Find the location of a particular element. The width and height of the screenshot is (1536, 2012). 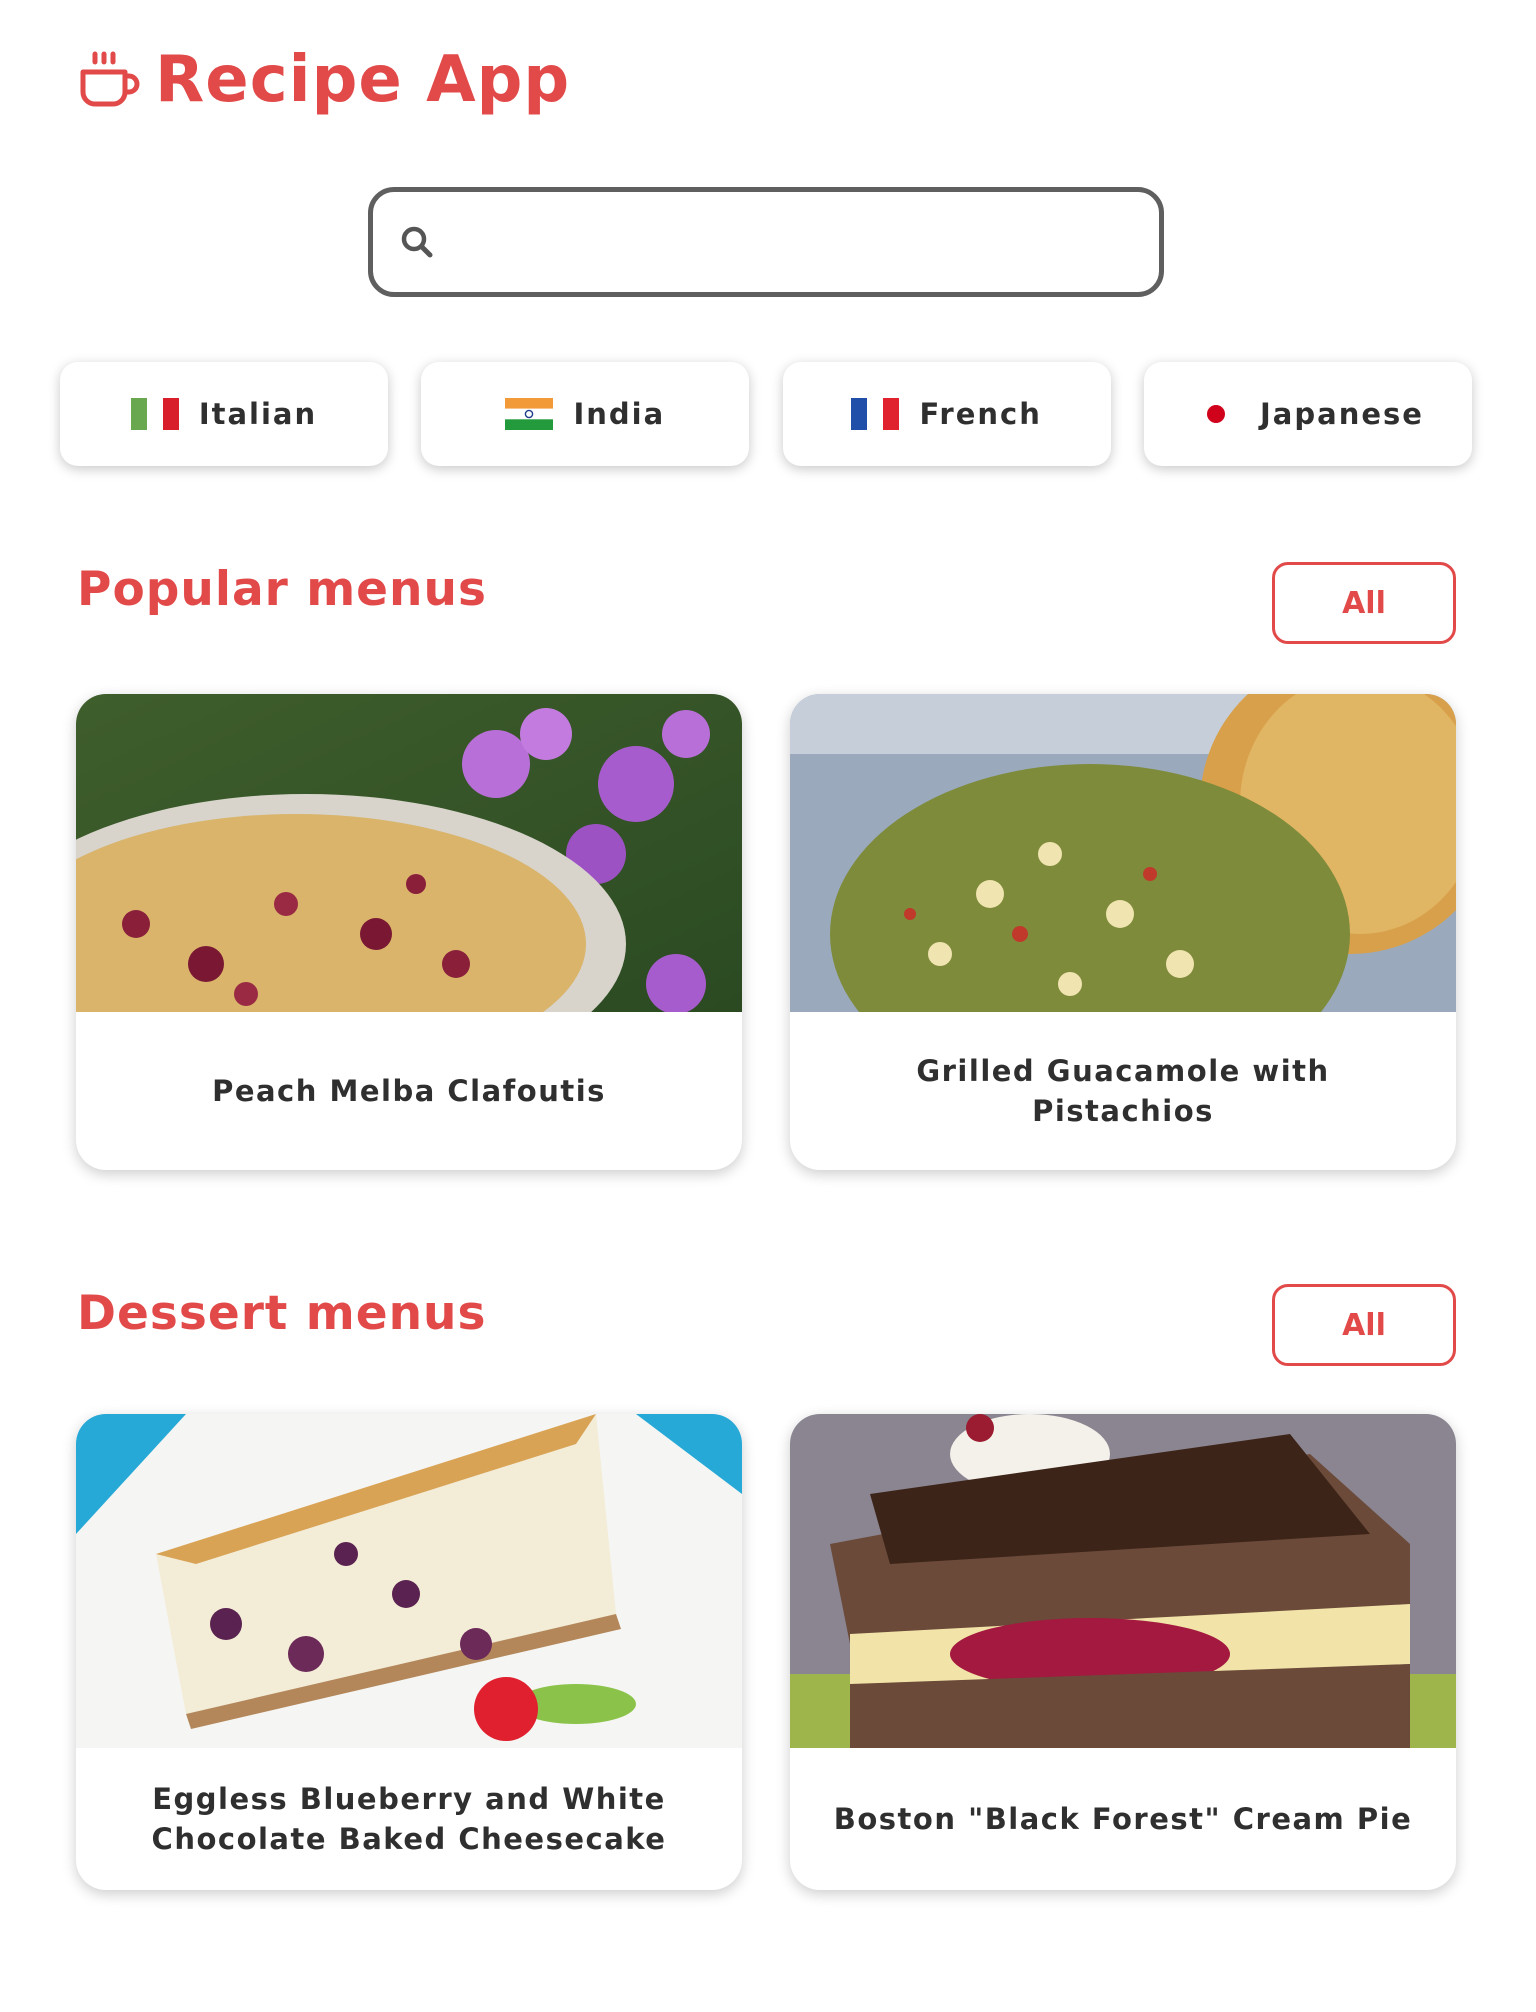

dessert-section-title: Dessert menus is located at coordinates (282, 1313).